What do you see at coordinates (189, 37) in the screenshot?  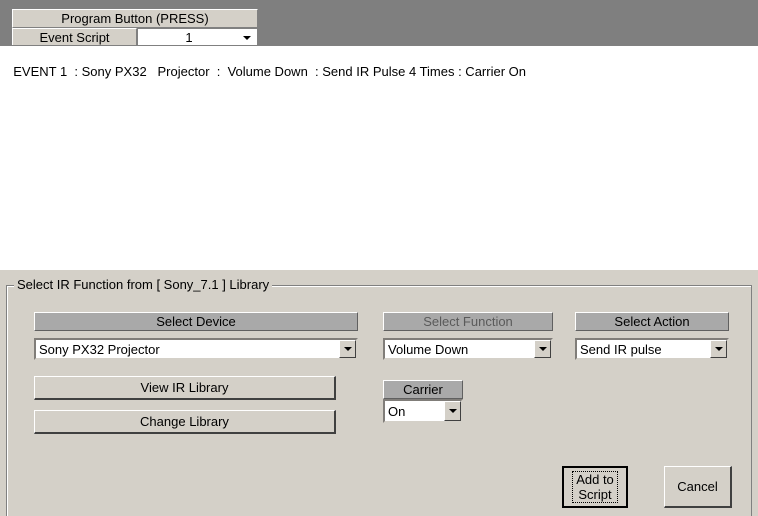 I see `event-script-value: 1` at bounding box center [189, 37].